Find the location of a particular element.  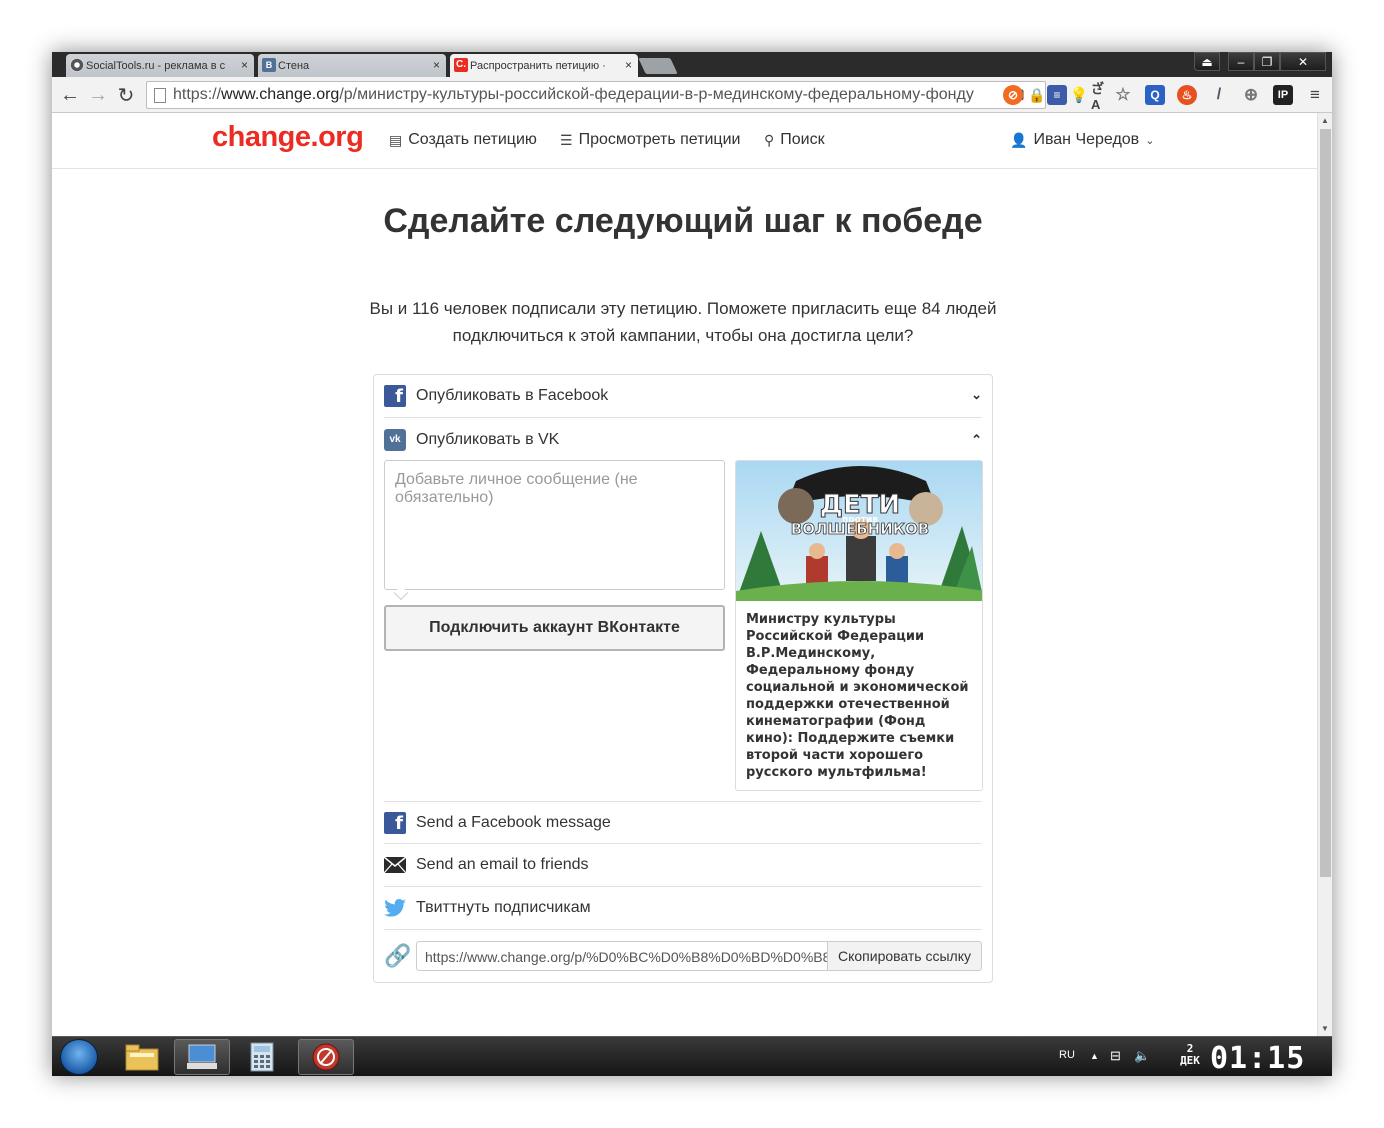

close-window-button: ✕ is located at coordinates (1303, 61).